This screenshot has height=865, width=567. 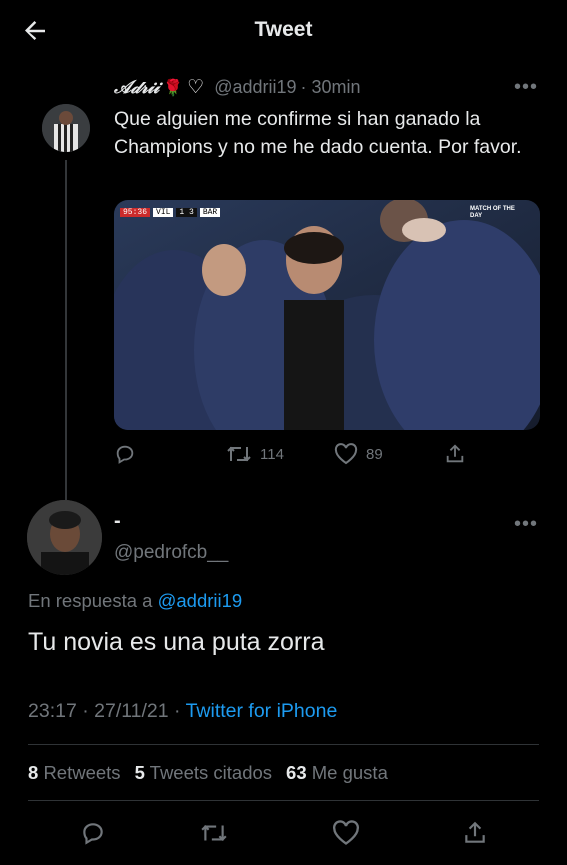 I want to click on thread-connector, so click(x=66, y=330).